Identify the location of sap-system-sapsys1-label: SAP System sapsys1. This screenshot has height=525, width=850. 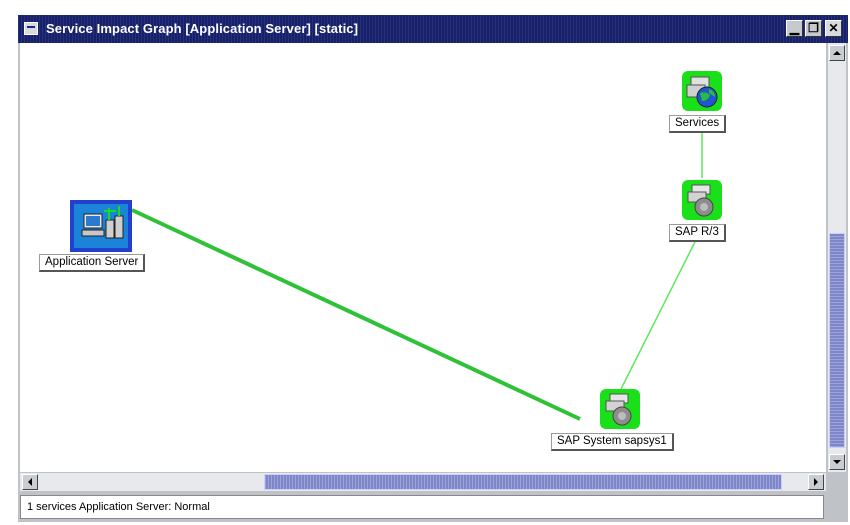
(612, 442).